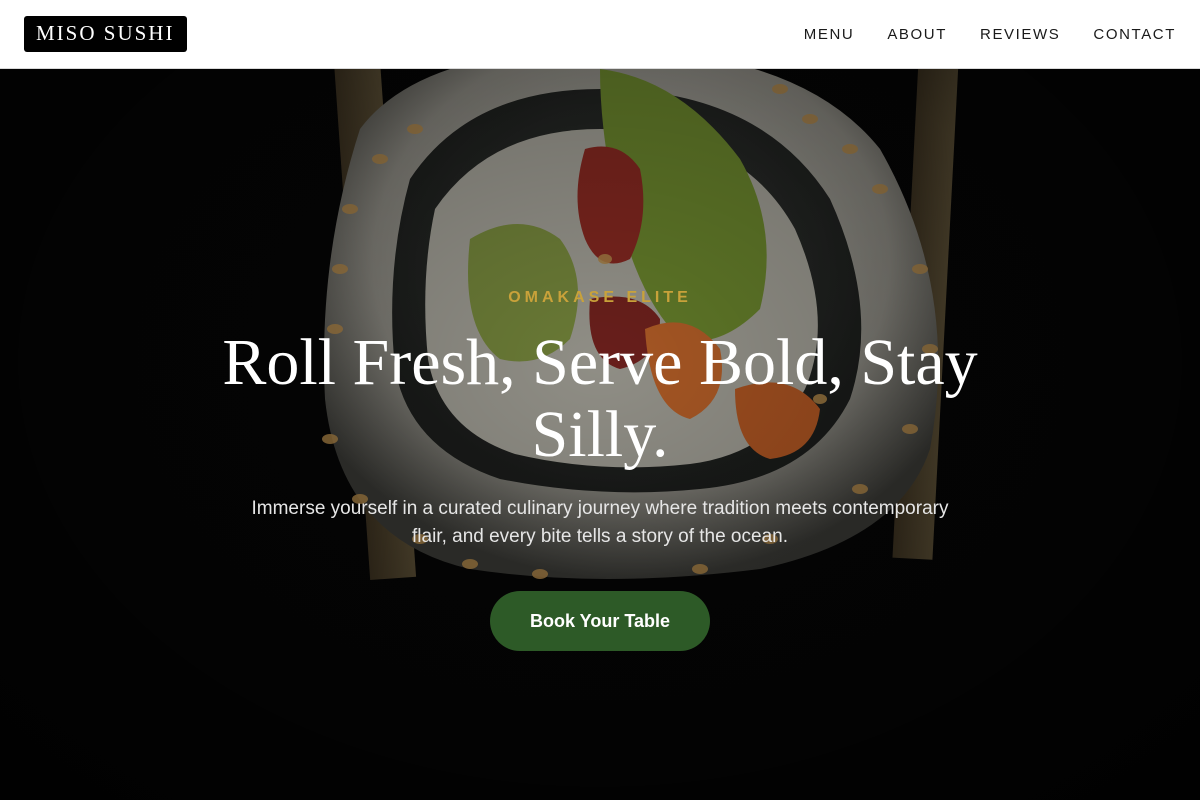 Image resolution: width=1200 pixels, height=800 pixels. I want to click on nav-item-about: ABOUT, so click(917, 34).